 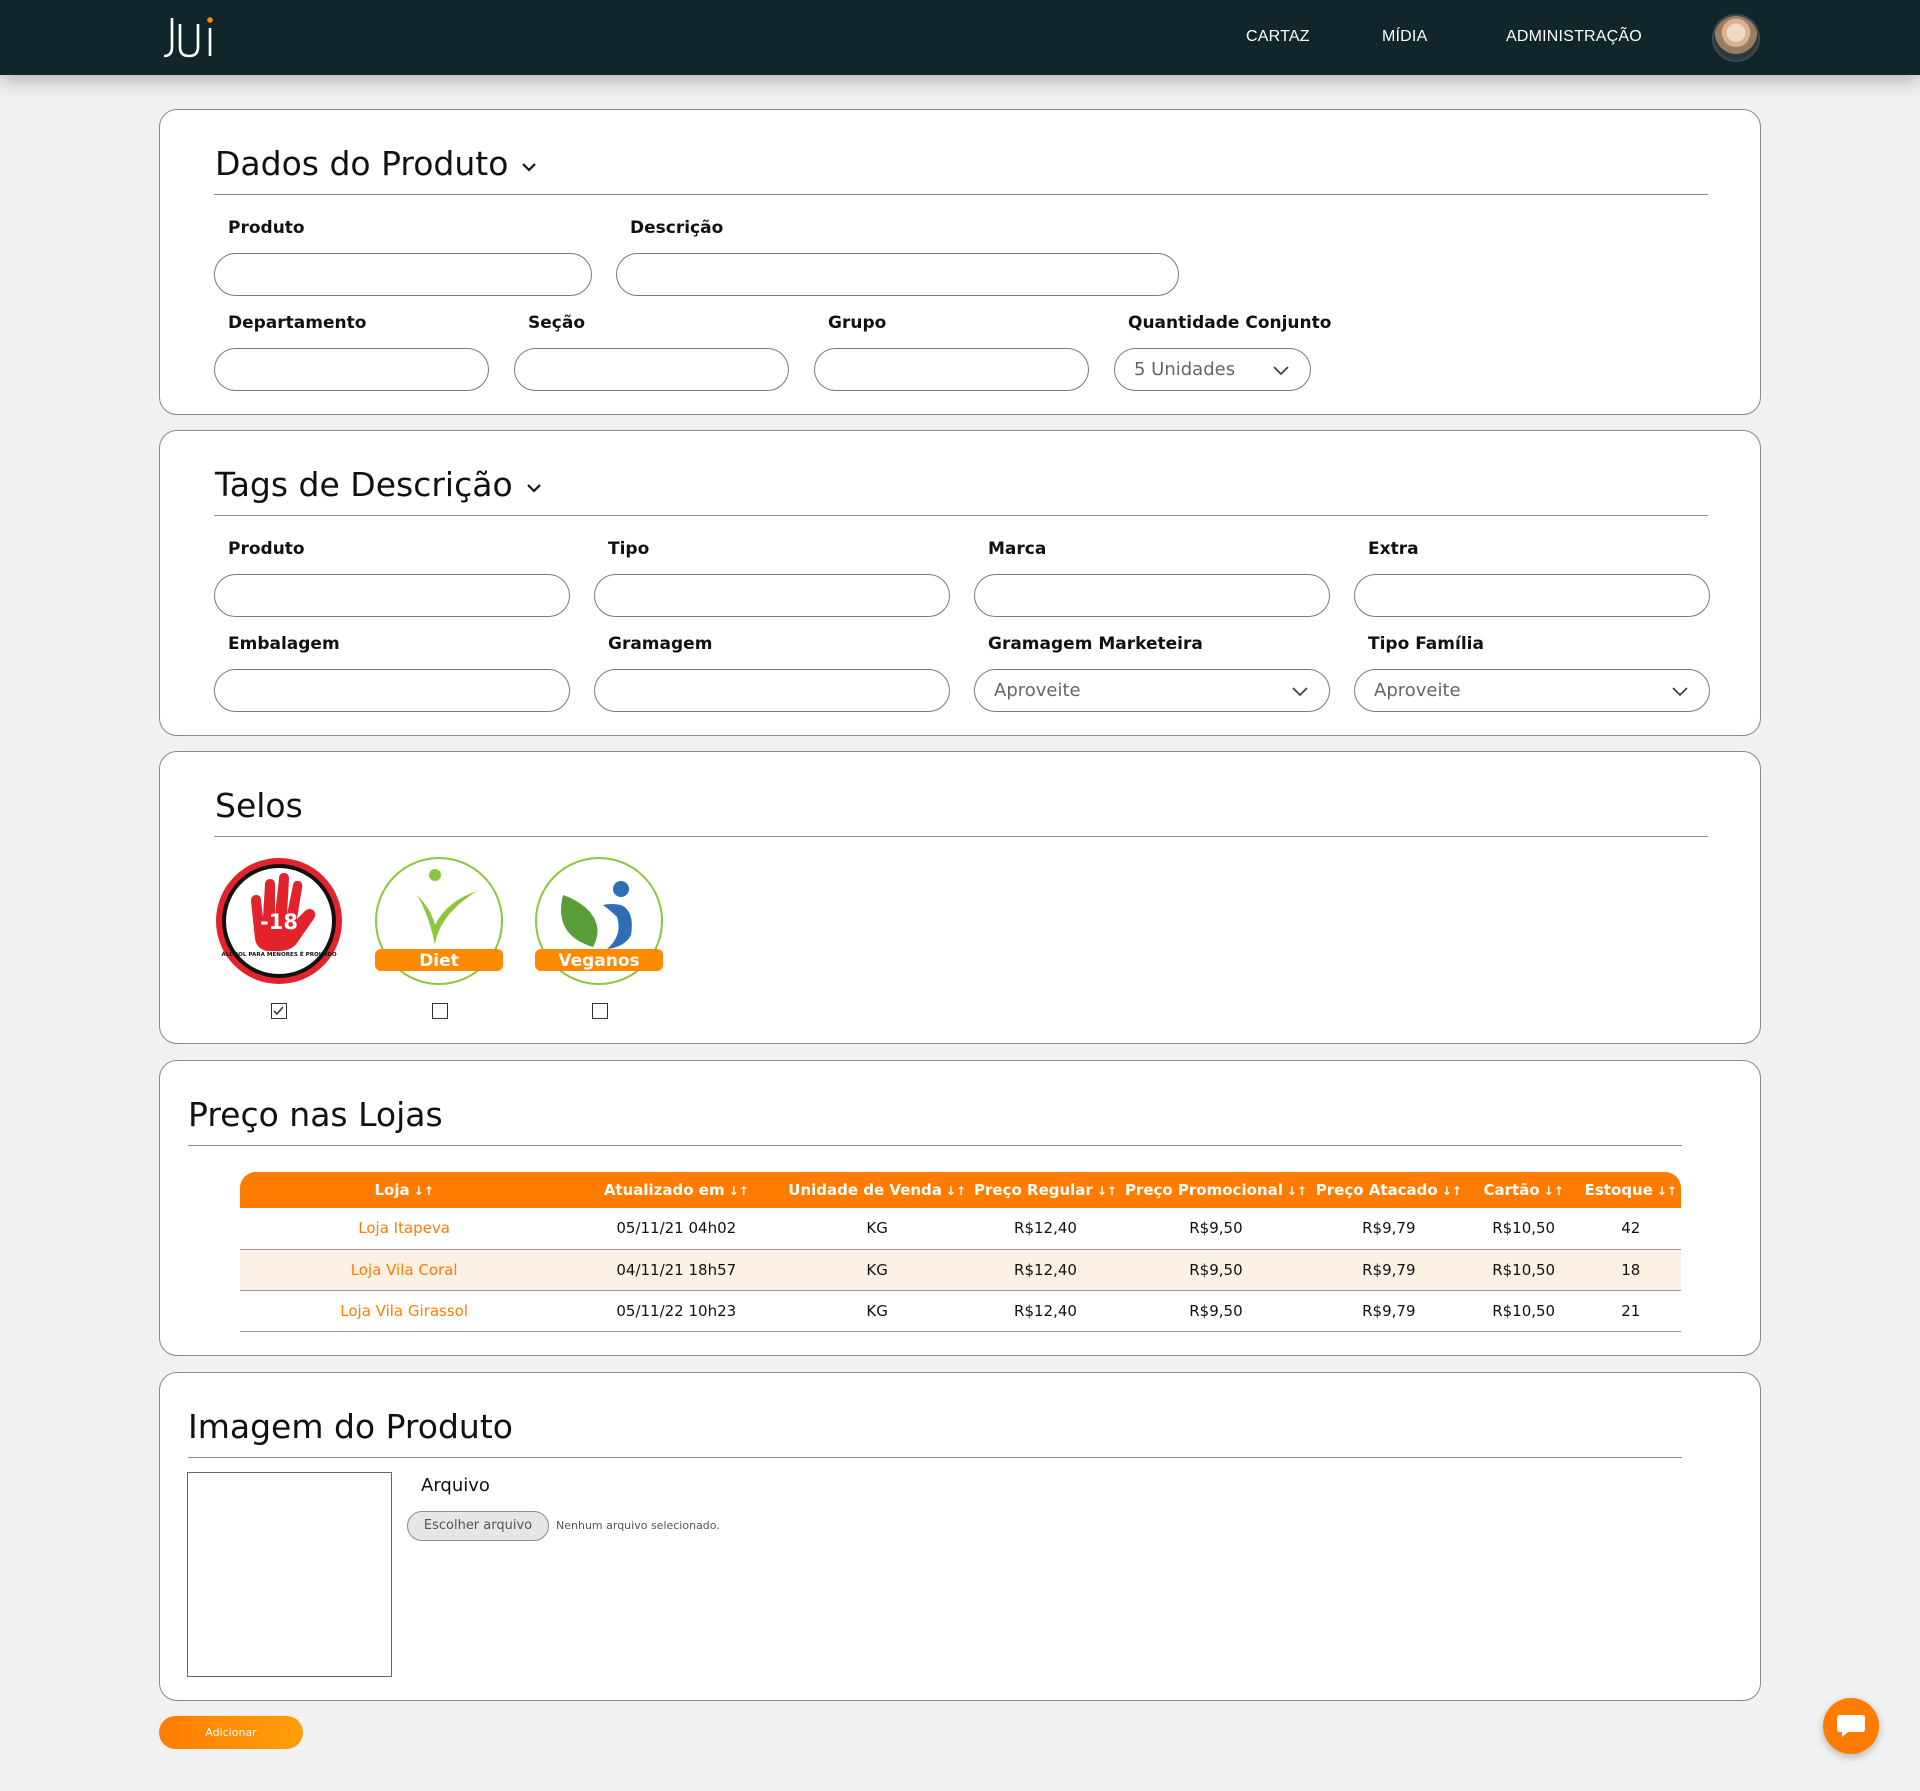 I want to click on table-cell: 21, so click(x=1630, y=1311).